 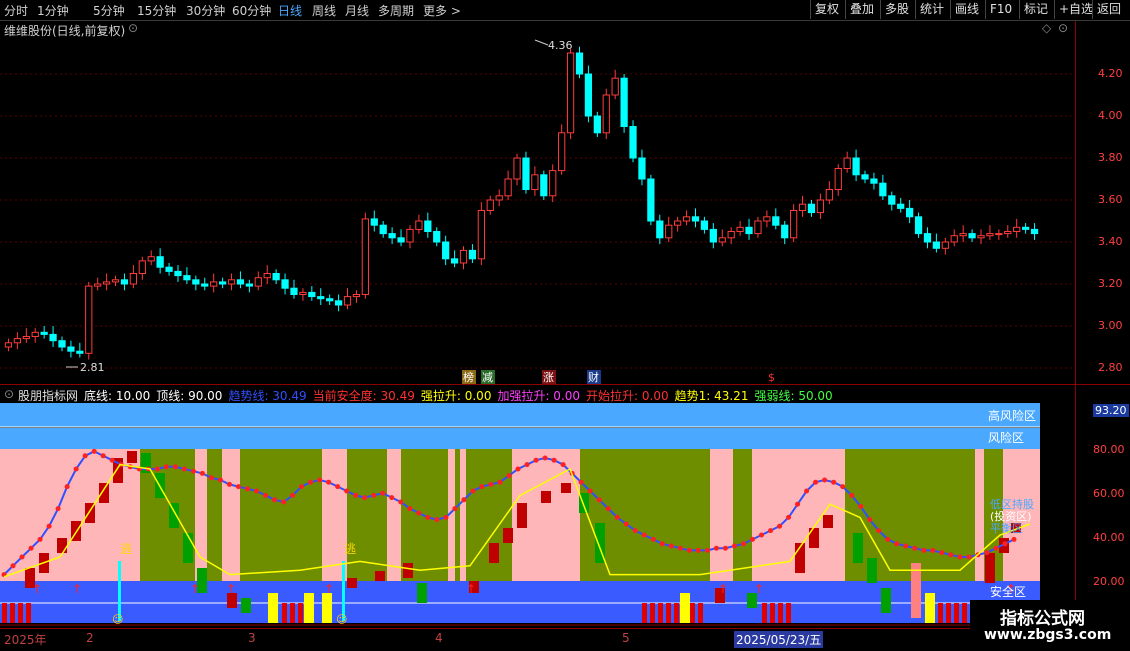 What do you see at coordinates (930, 608) in the screenshot?
I see `yellow-bar` at bounding box center [930, 608].